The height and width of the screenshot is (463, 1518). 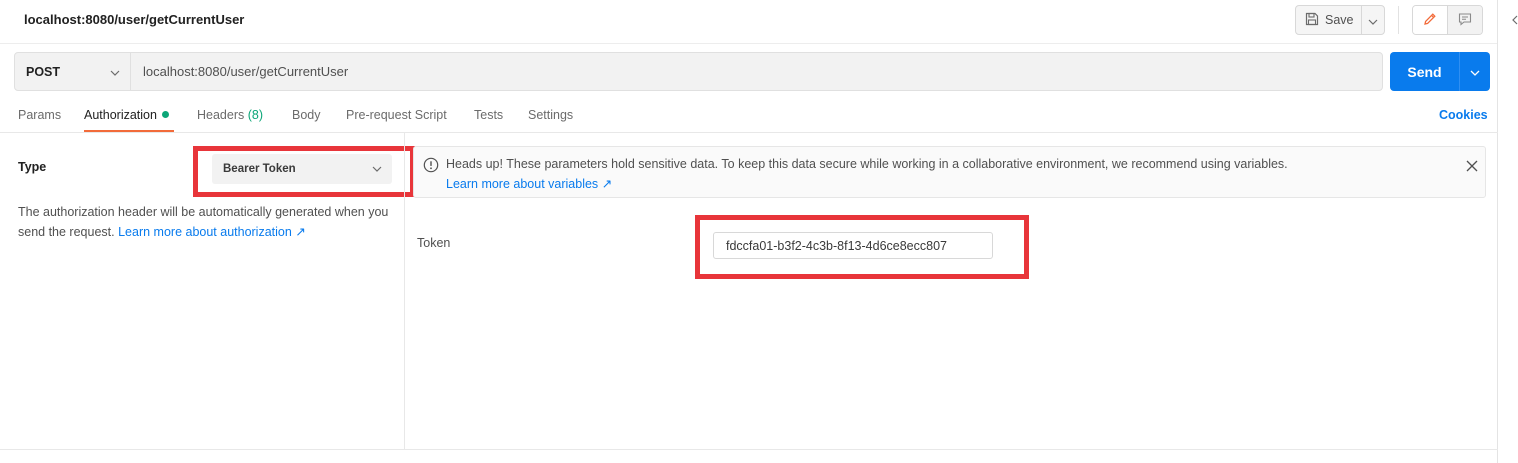 I want to click on request-title: localhost:8080/user/getCurrentUser, so click(x=134, y=19).